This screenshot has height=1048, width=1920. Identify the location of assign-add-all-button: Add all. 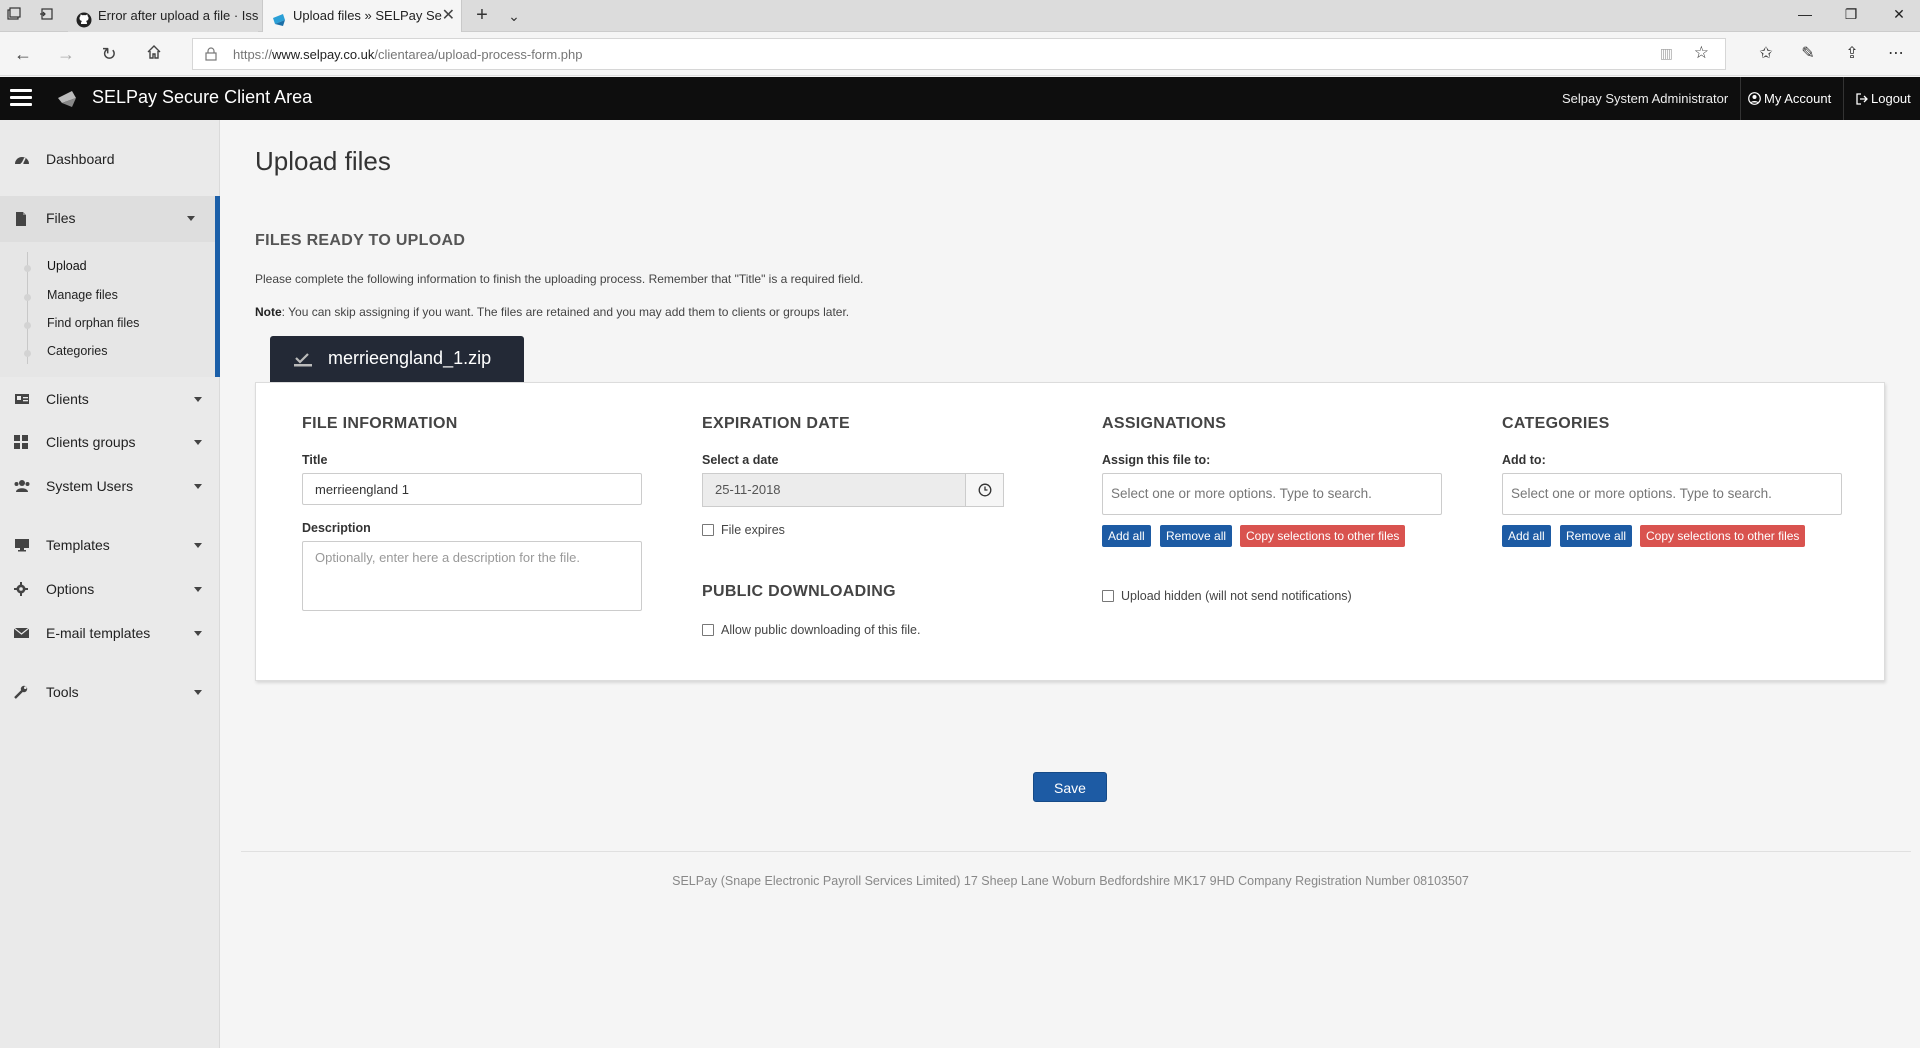
(1126, 536).